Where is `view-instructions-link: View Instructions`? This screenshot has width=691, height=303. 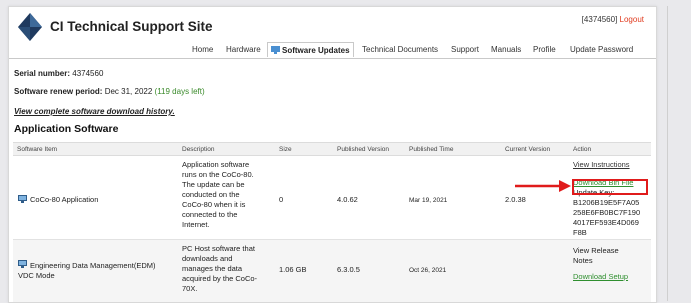 view-instructions-link: View Instructions is located at coordinates (612, 165).